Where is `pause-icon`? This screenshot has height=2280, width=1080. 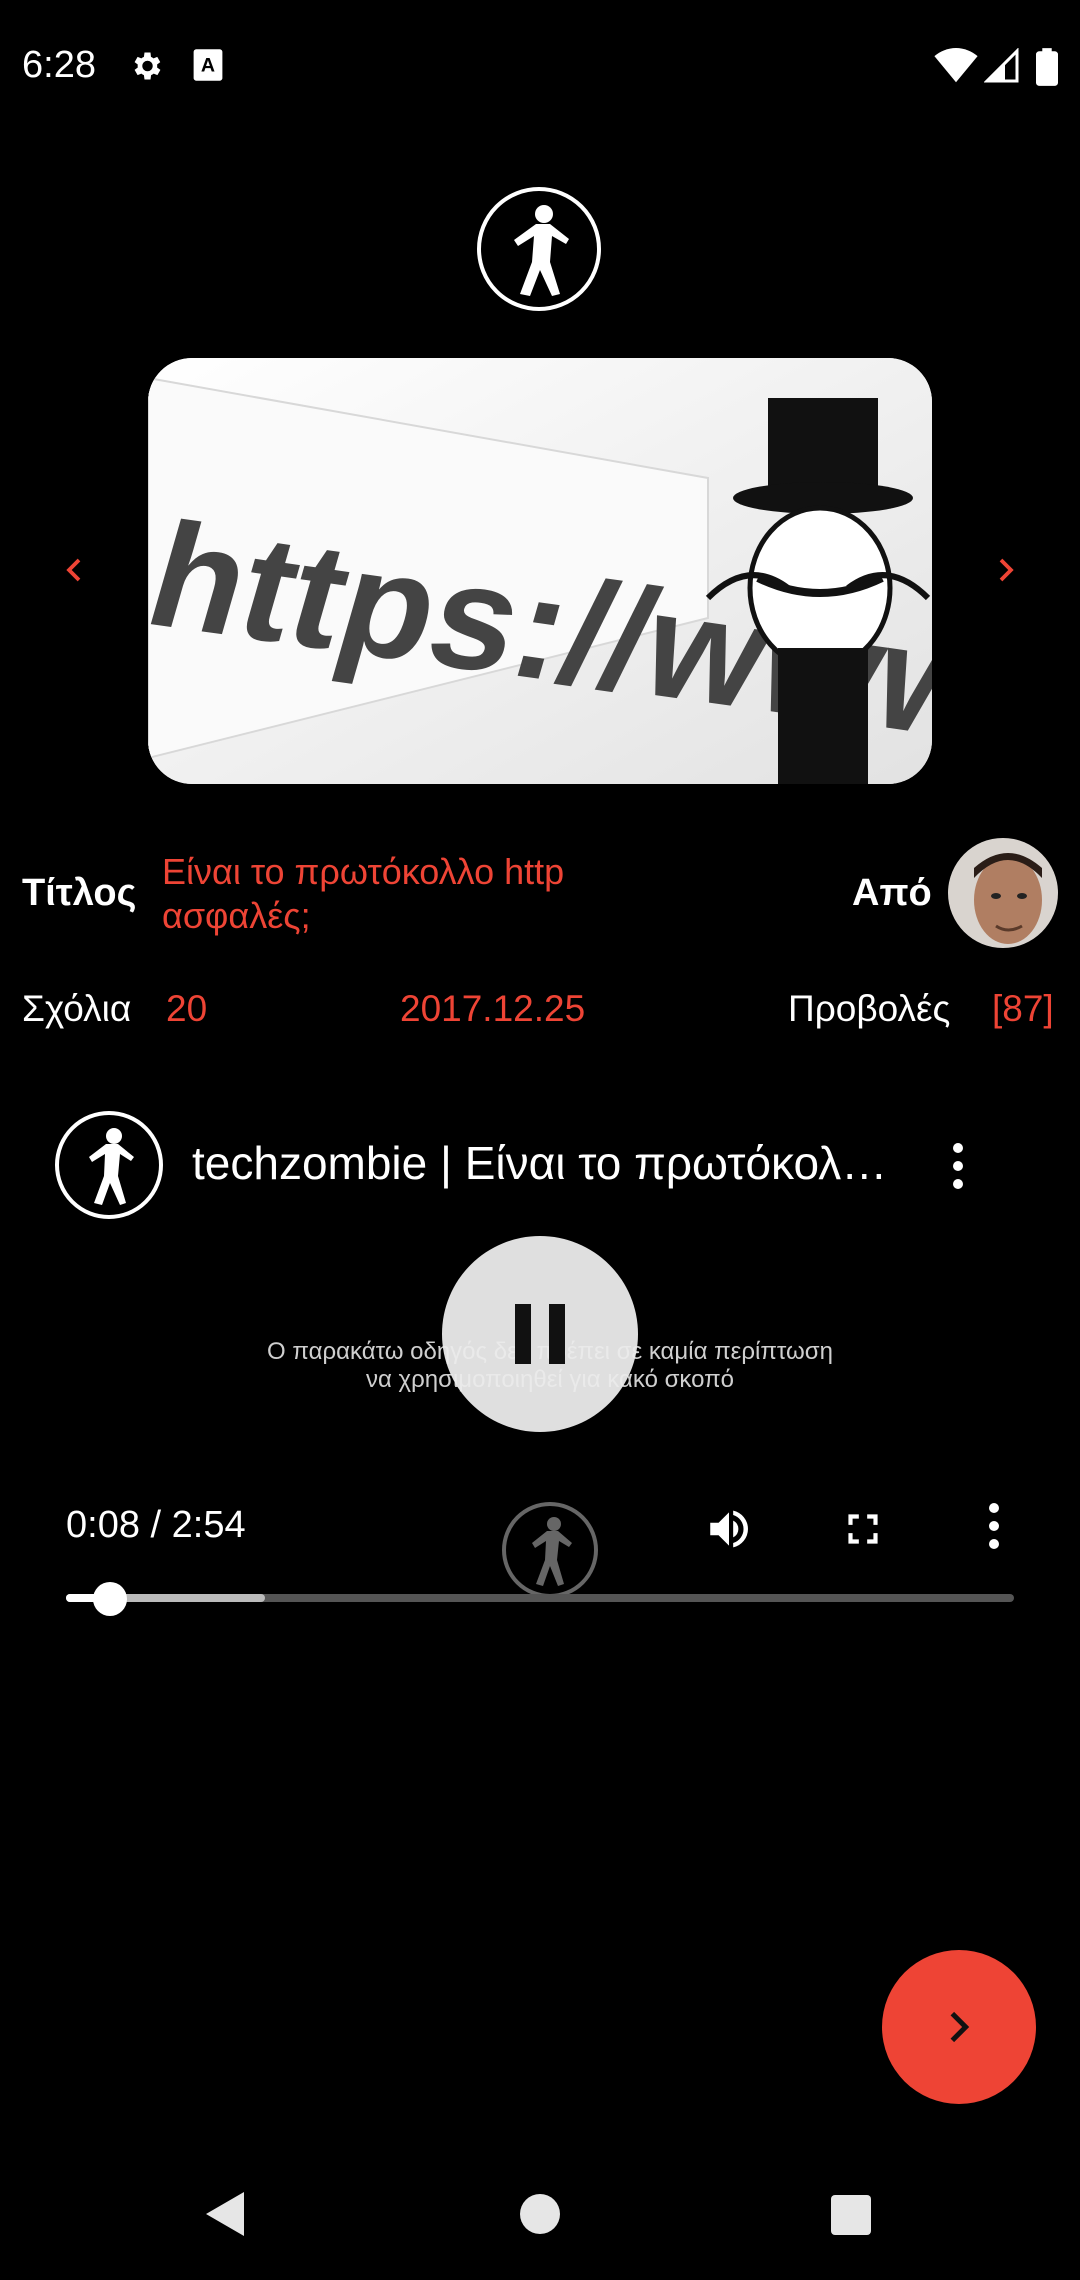 pause-icon is located at coordinates (523, 1334).